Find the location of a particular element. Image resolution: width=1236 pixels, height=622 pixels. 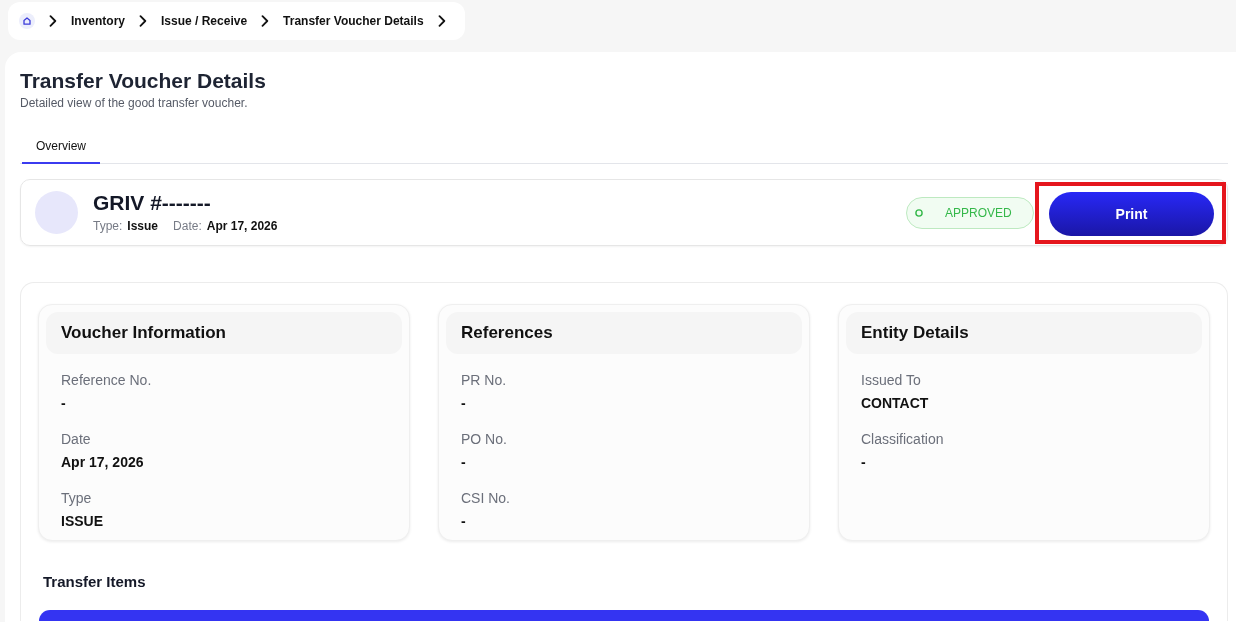

meta-label: Date: is located at coordinates (187, 226).